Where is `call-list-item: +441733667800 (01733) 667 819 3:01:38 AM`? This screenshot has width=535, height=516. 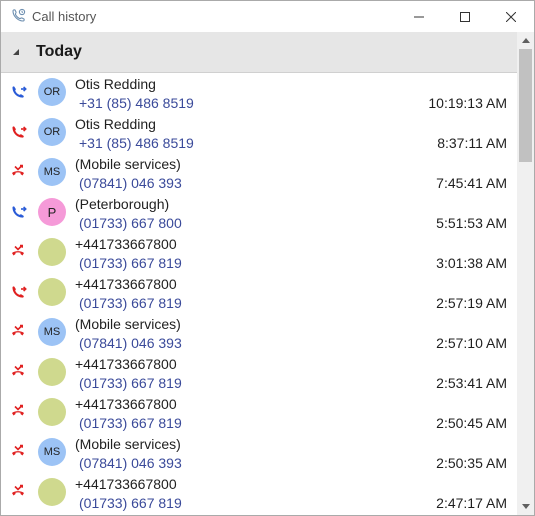 call-list-item: +441733667800 (01733) 667 819 3:01:38 AM is located at coordinates (259, 253).